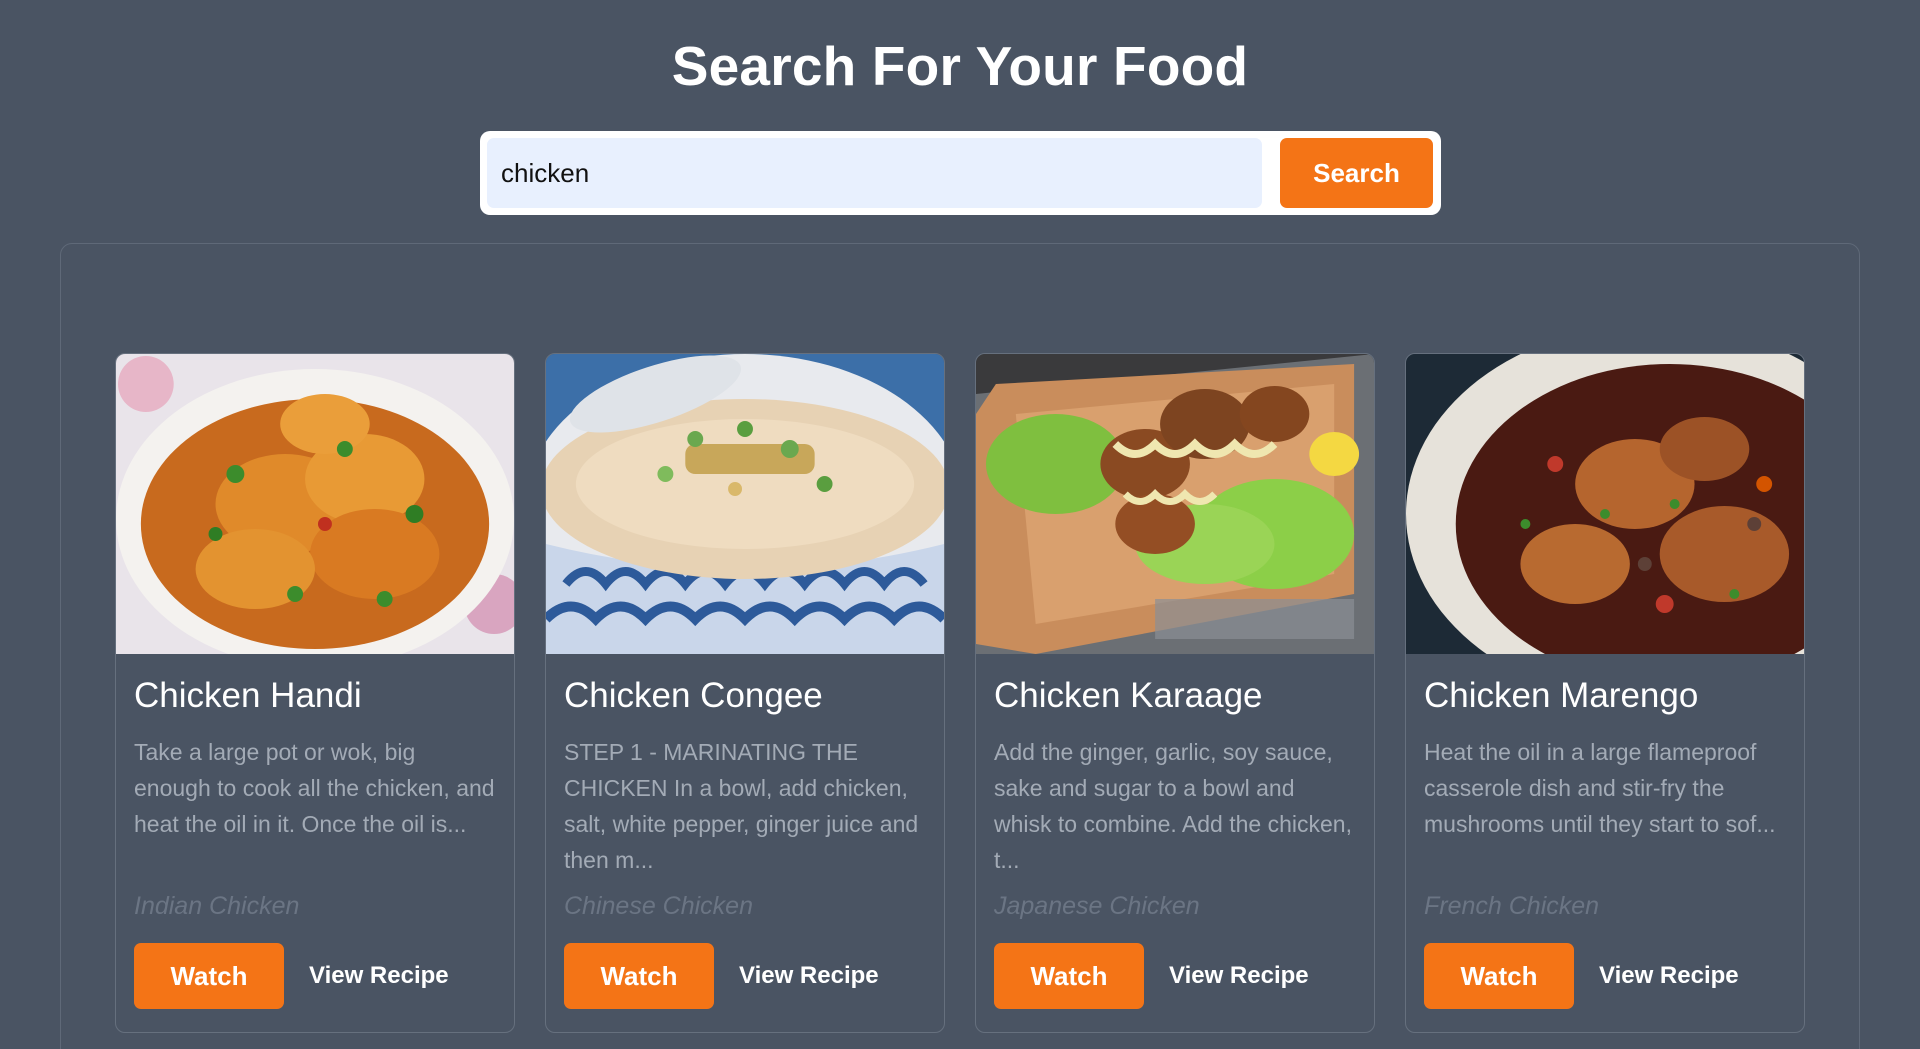 This screenshot has height=1049, width=1920. I want to click on recipe-title: Chicken Handi, so click(248, 695).